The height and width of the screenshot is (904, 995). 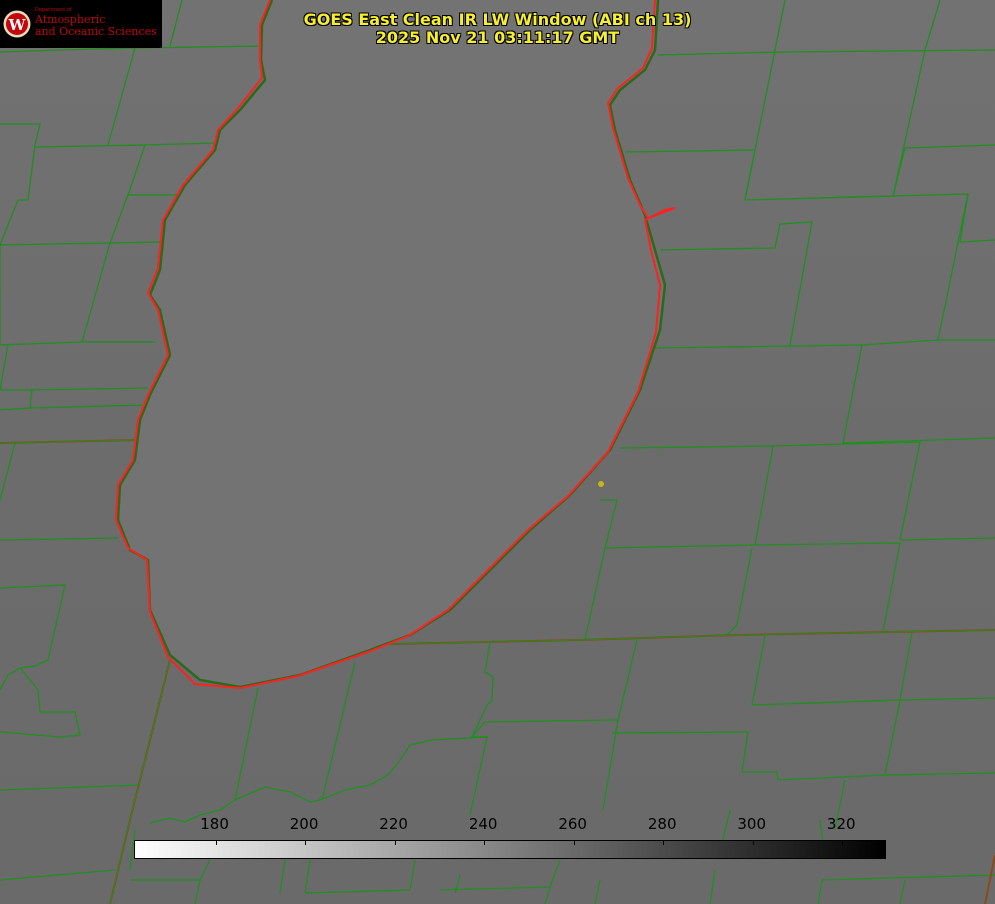 What do you see at coordinates (214, 824) in the screenshot?
I see `colorbar-tick-label: 180` at bounding box center [214, 824].